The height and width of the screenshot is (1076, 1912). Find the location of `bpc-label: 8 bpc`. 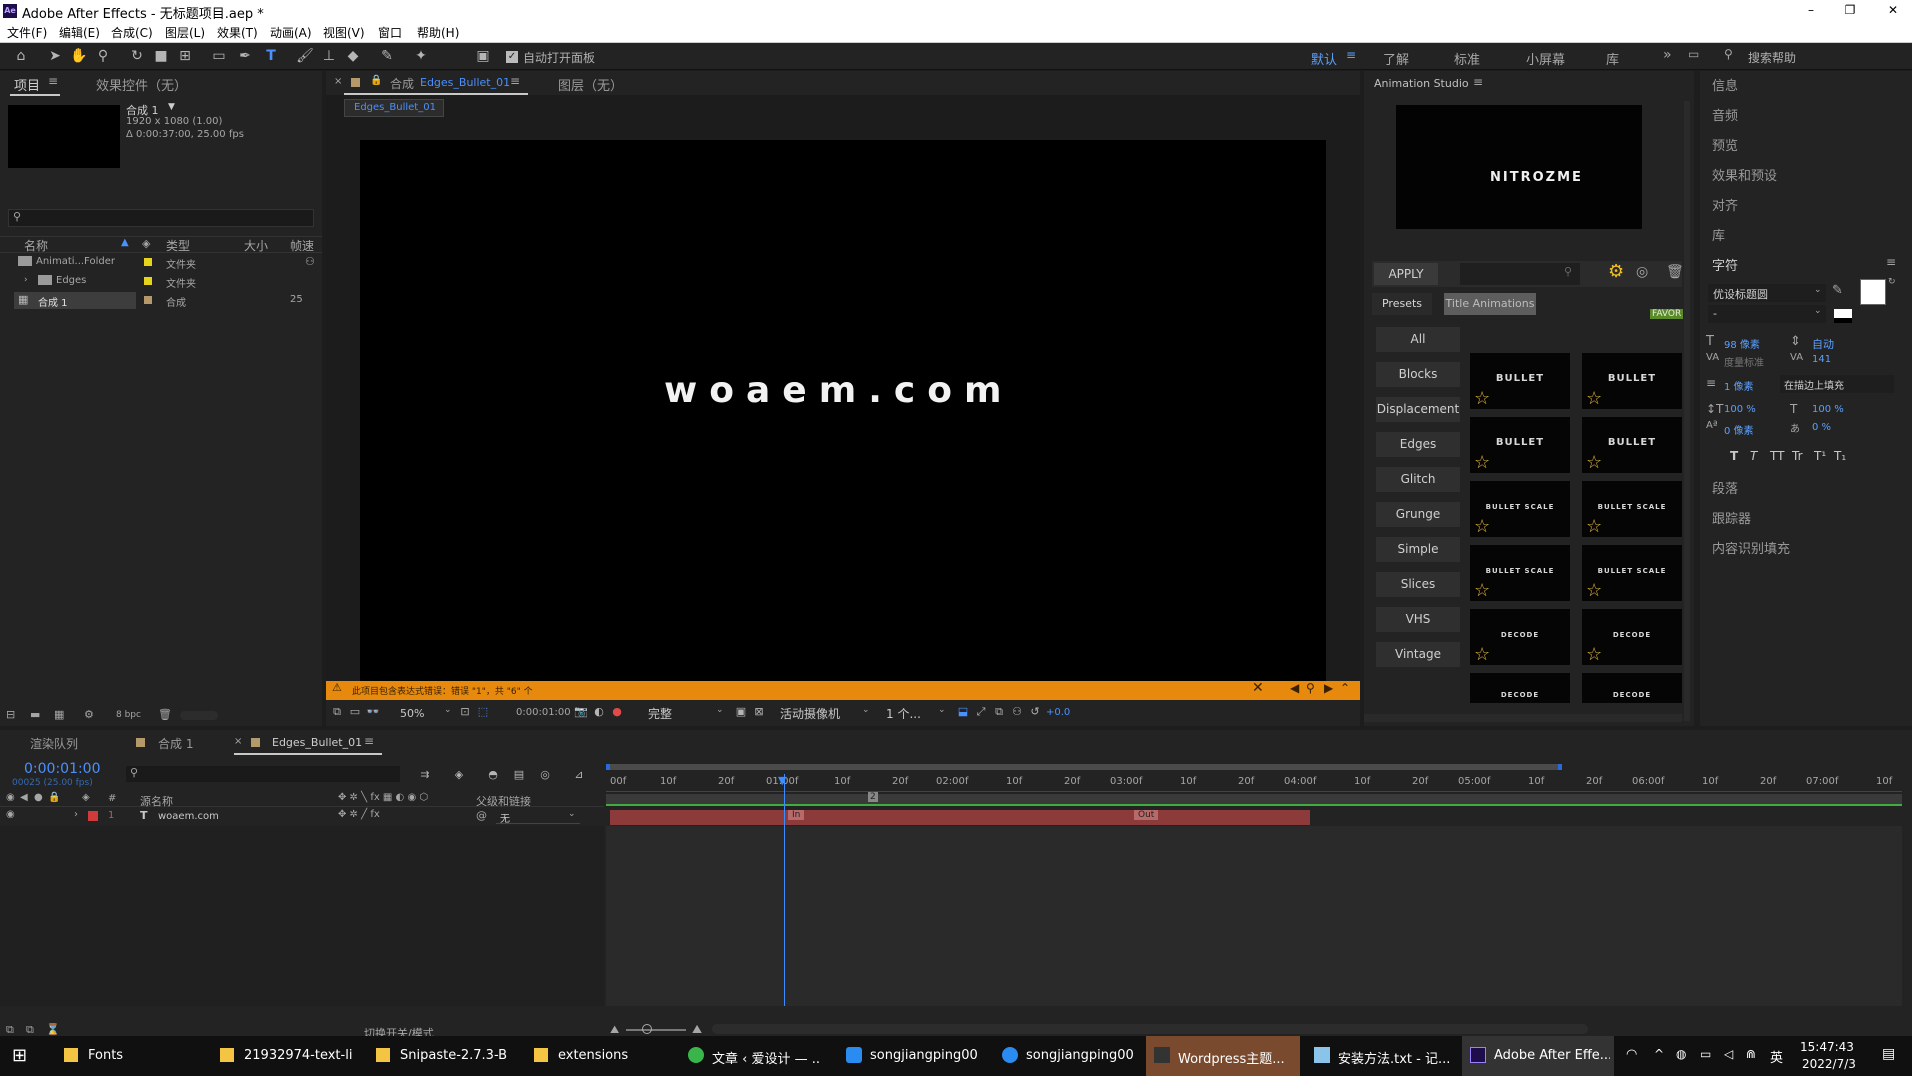

bpc-label: 8 bpc is located at coordinates (128, 715).